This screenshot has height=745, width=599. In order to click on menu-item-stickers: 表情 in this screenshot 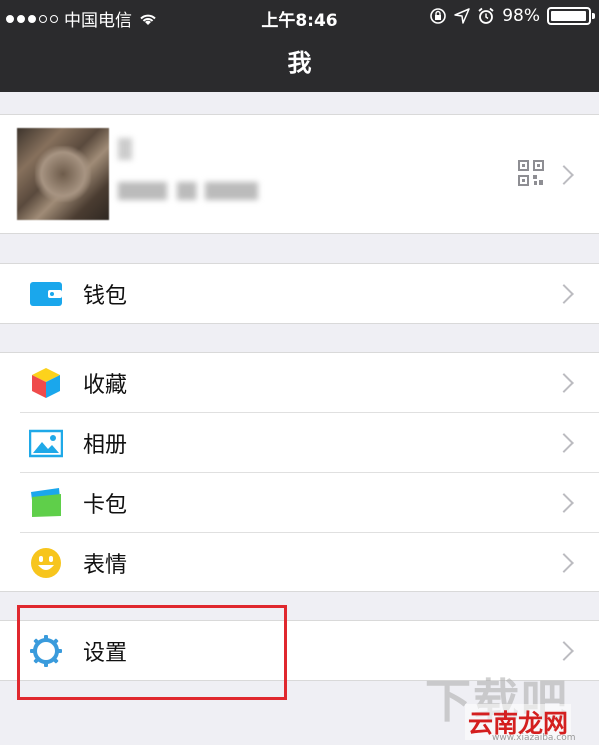, I will do `click(299, 562)`.